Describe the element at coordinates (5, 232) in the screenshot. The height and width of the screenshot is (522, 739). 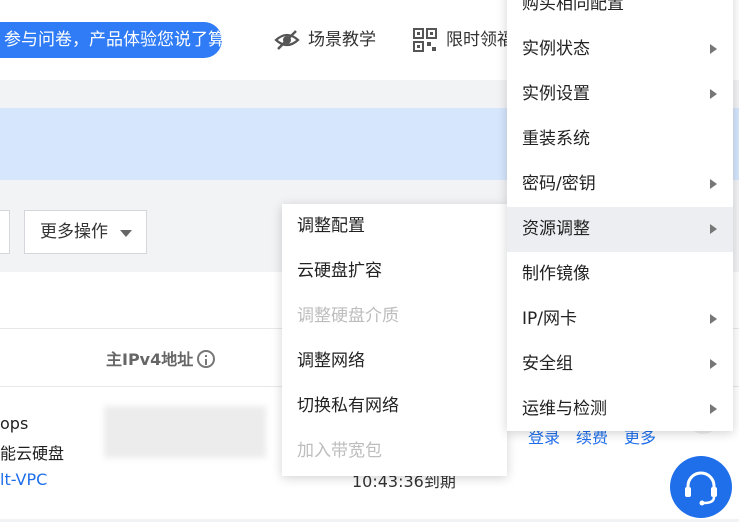
I see `toolbar-button-left` at that location.